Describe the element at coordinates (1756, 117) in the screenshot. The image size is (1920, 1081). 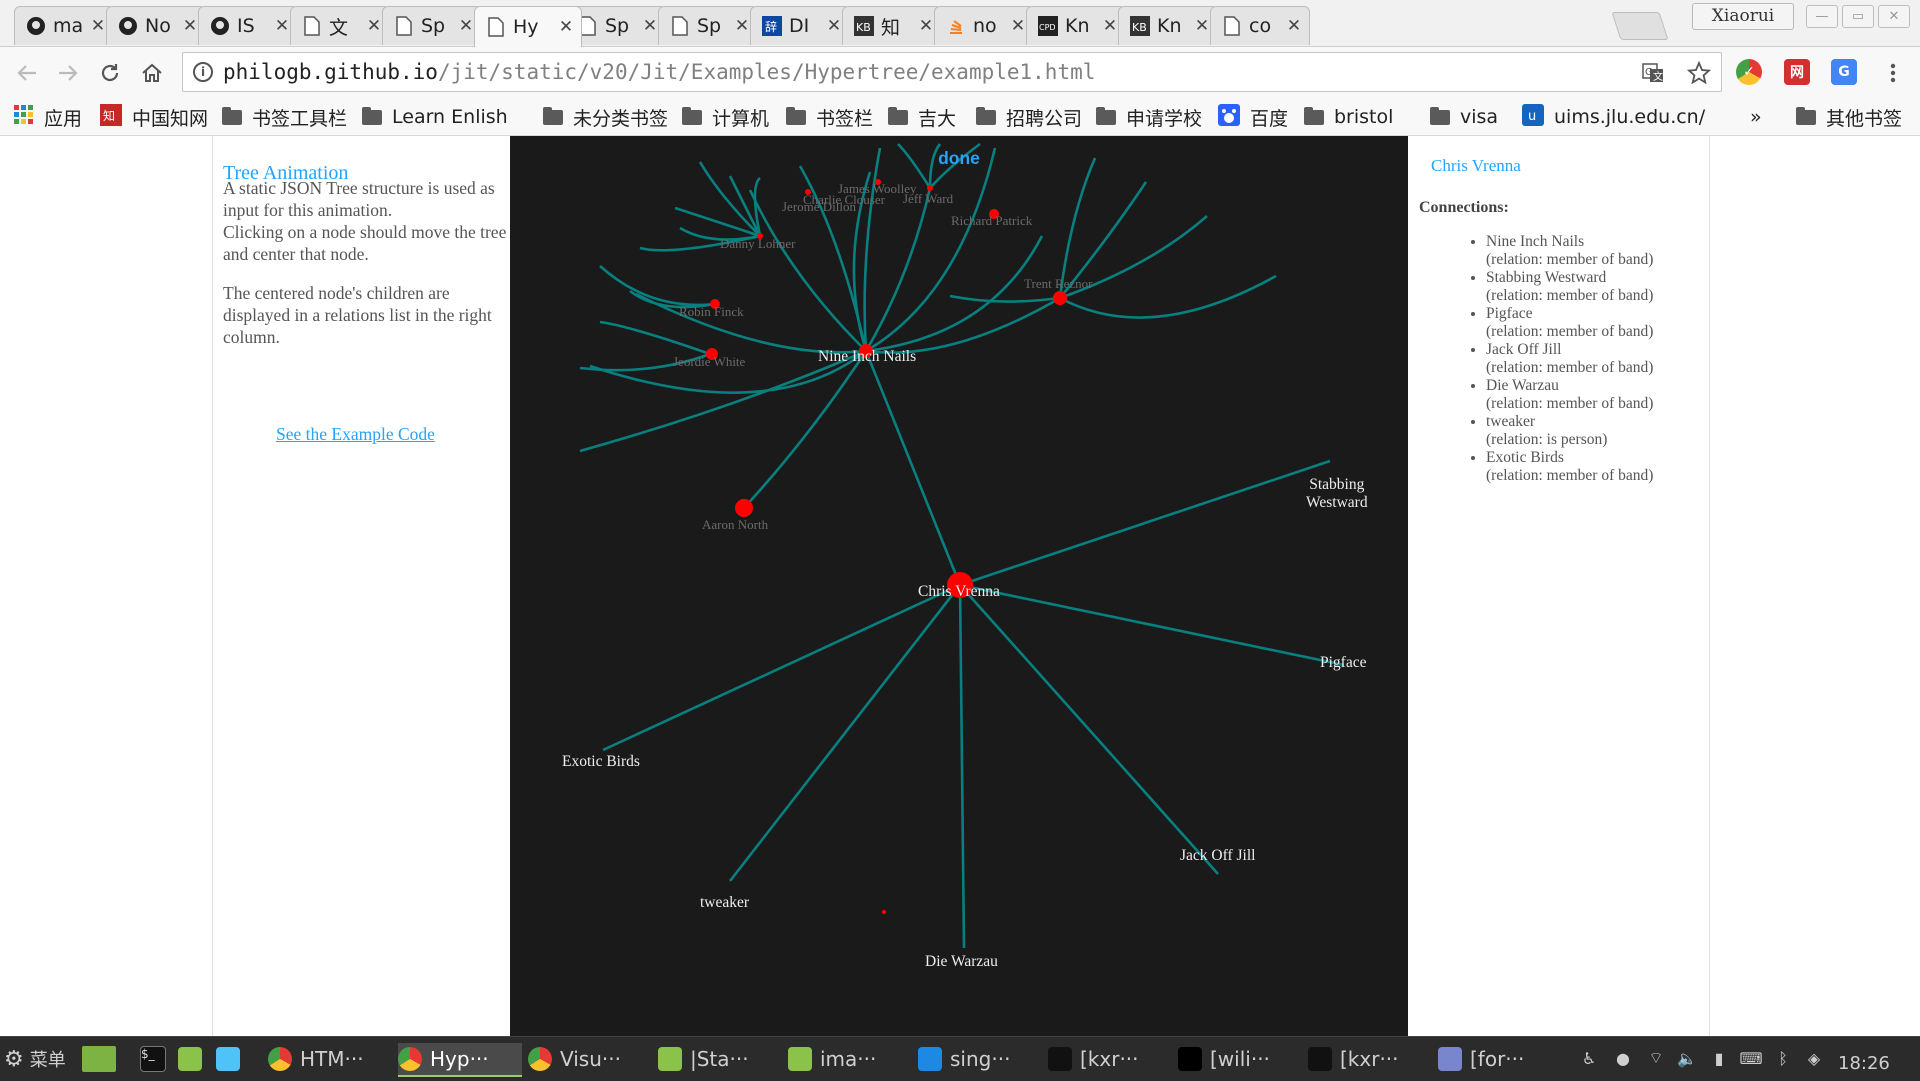
I see `bookmarks-overflow-button: »` at that location.